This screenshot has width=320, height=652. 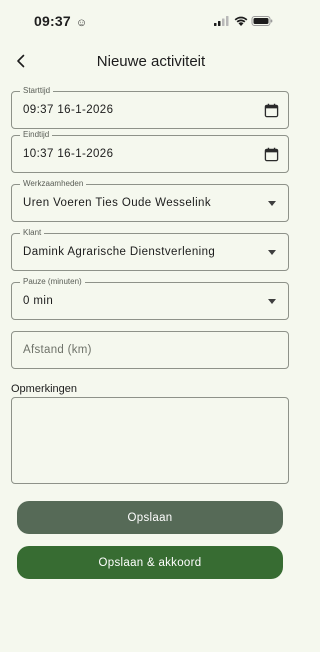 What do you see at coordinates (150, 440) in the screenshot?
I see `remarks-textarea` at bounding box center [150, 440].